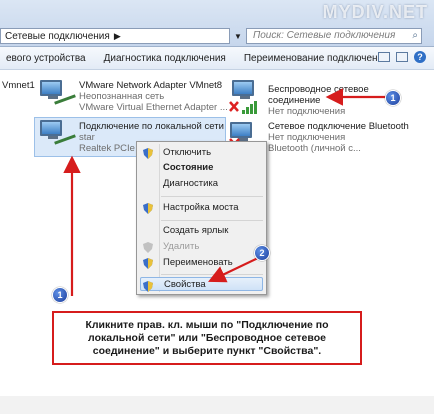 This screenshot has width=434, height=414. Describe the element at coordinates (393, 98) in the screenshot. I see `callout-badge-1: 1` at that location.